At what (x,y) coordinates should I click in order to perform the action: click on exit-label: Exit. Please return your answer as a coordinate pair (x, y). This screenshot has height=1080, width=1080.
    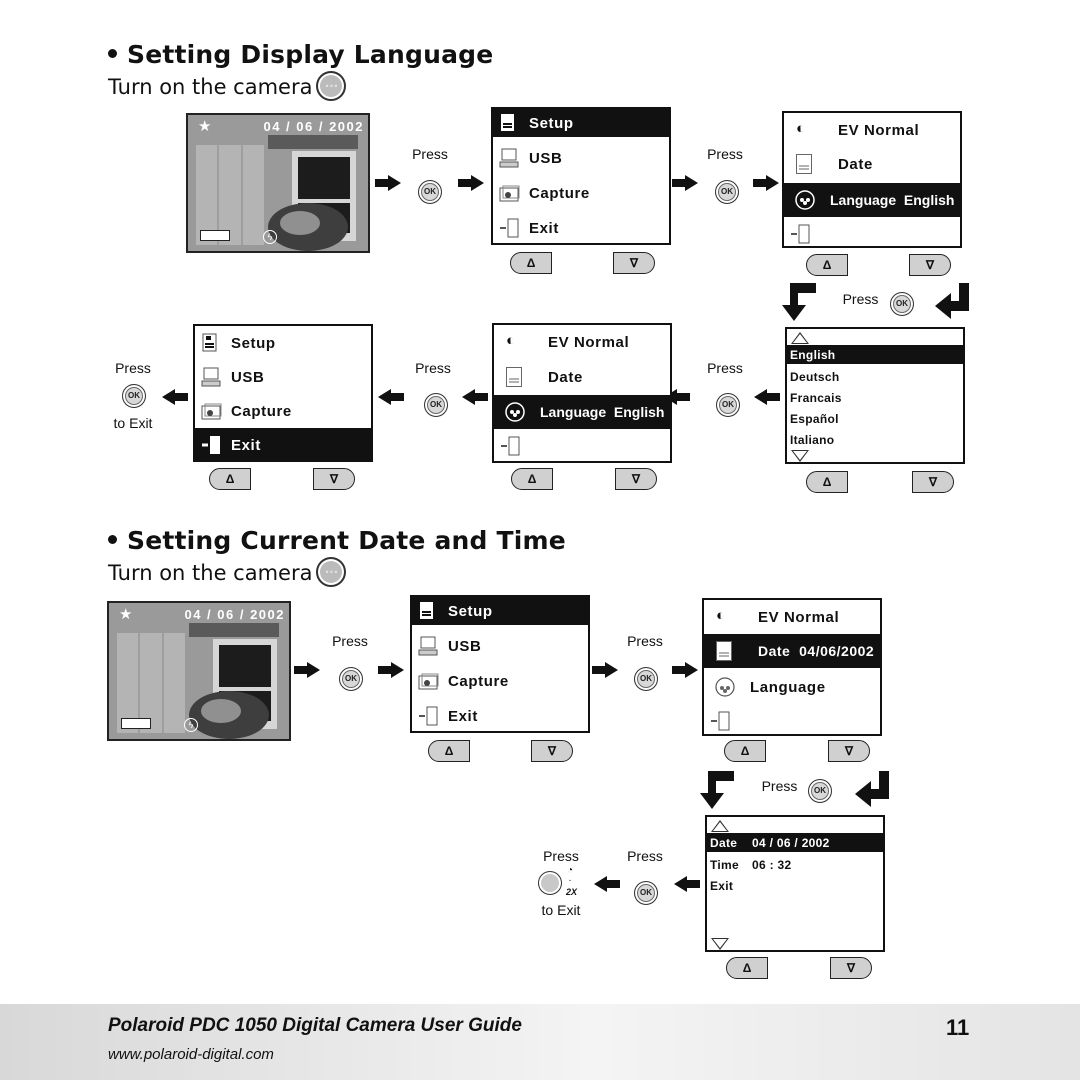
    Looking at the image, I should click on (722, 885).